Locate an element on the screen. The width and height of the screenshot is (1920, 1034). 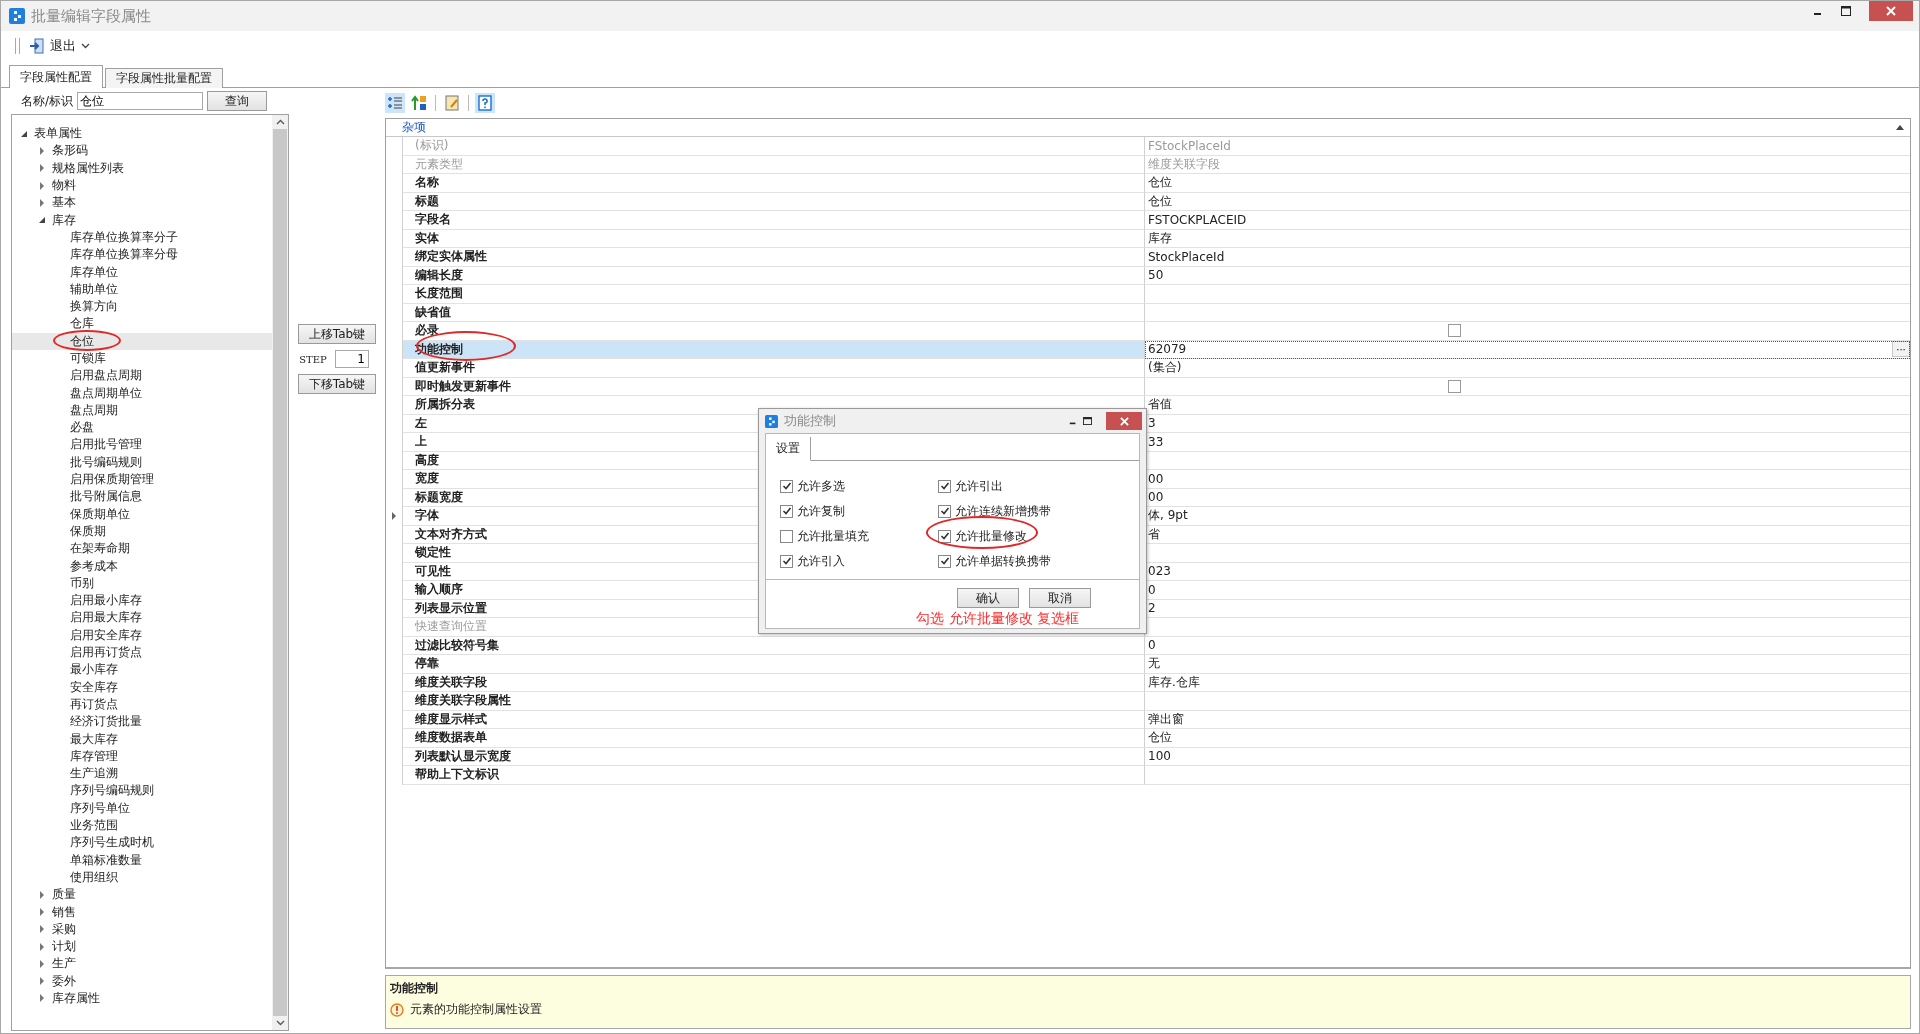
property-value: 库存 is located at coordinates (1160, 238).